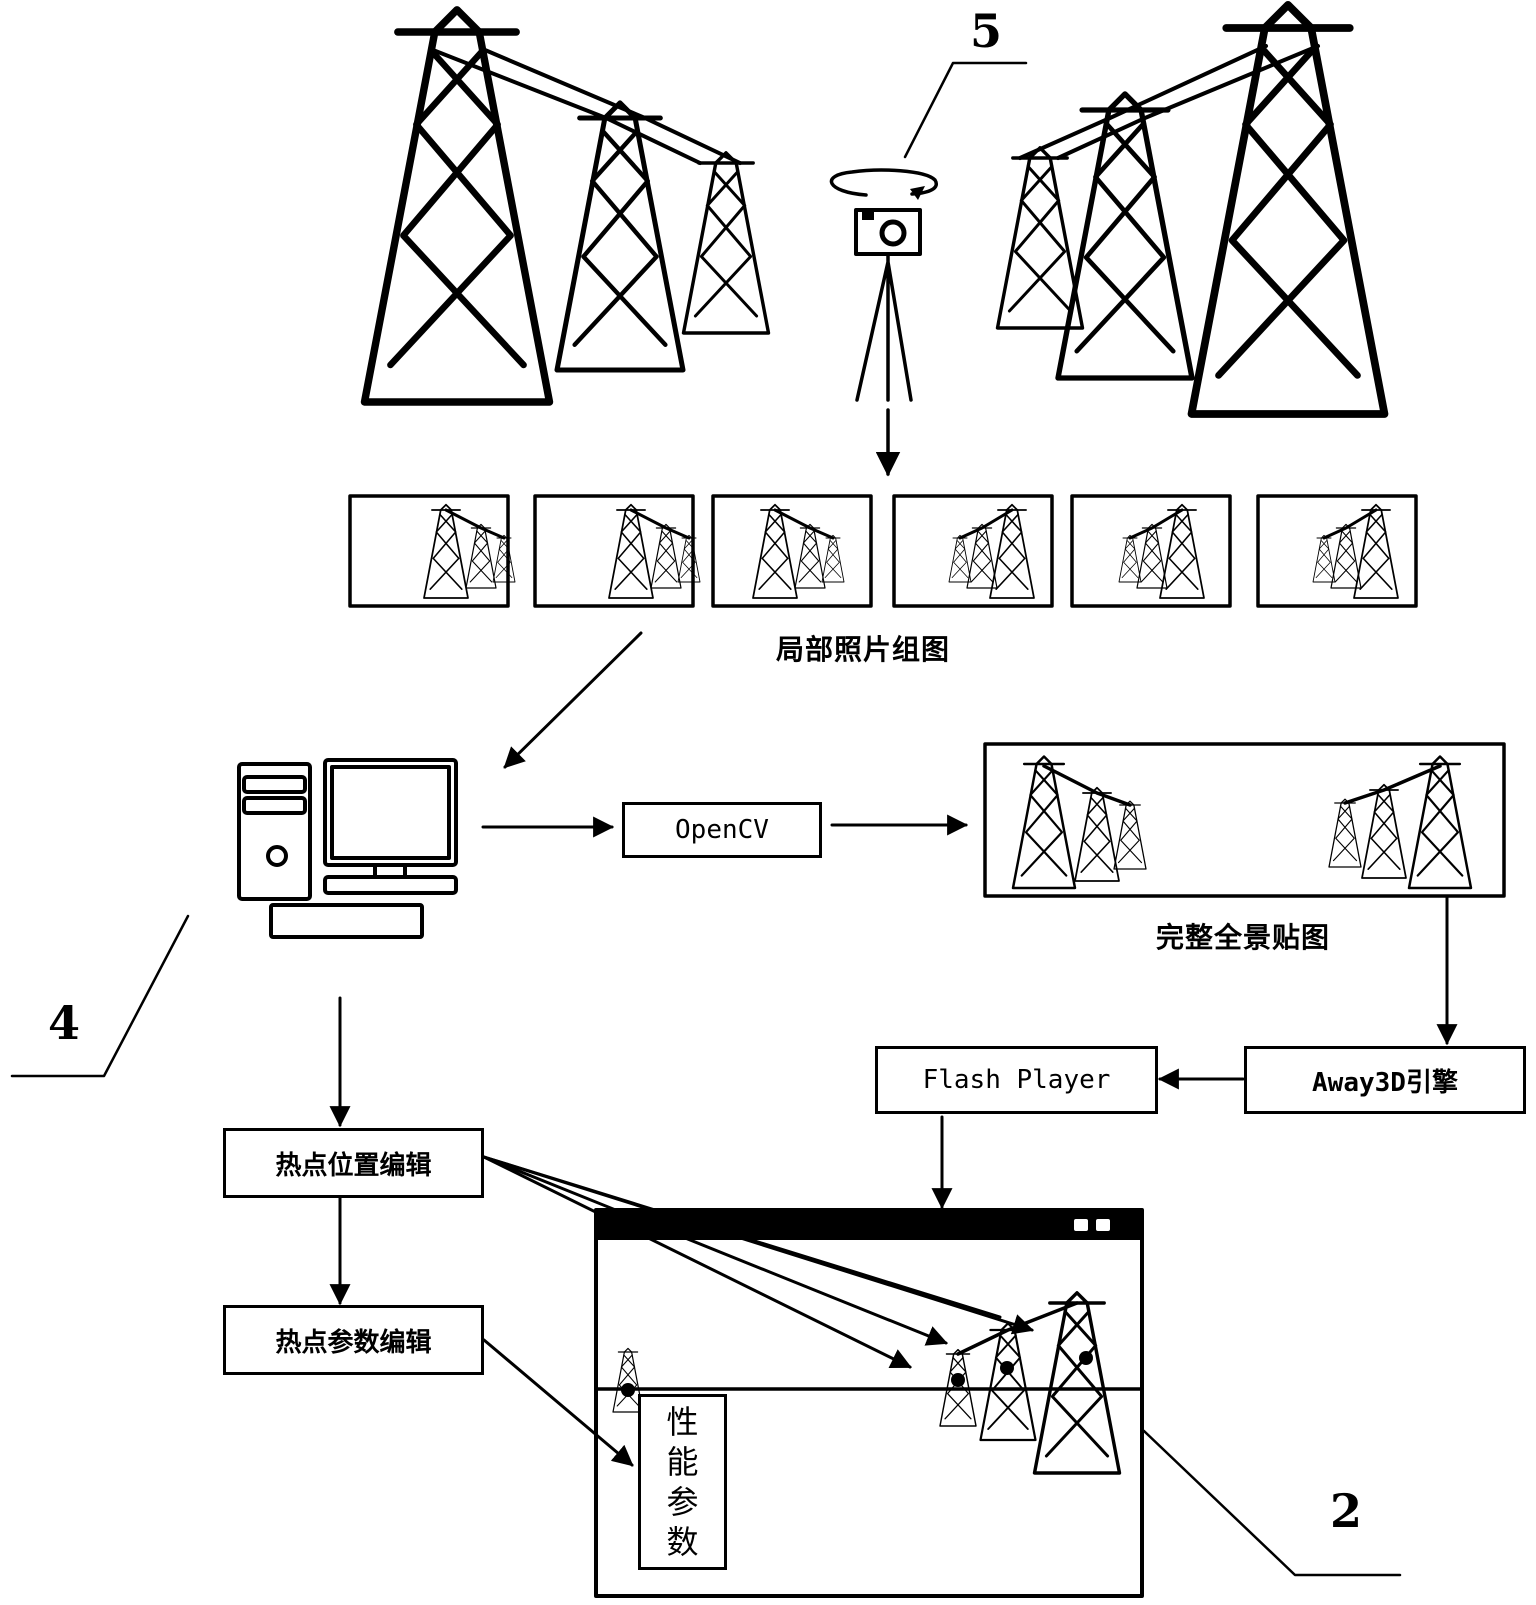  I want to click on right-tower-group, so click(1190, 209).